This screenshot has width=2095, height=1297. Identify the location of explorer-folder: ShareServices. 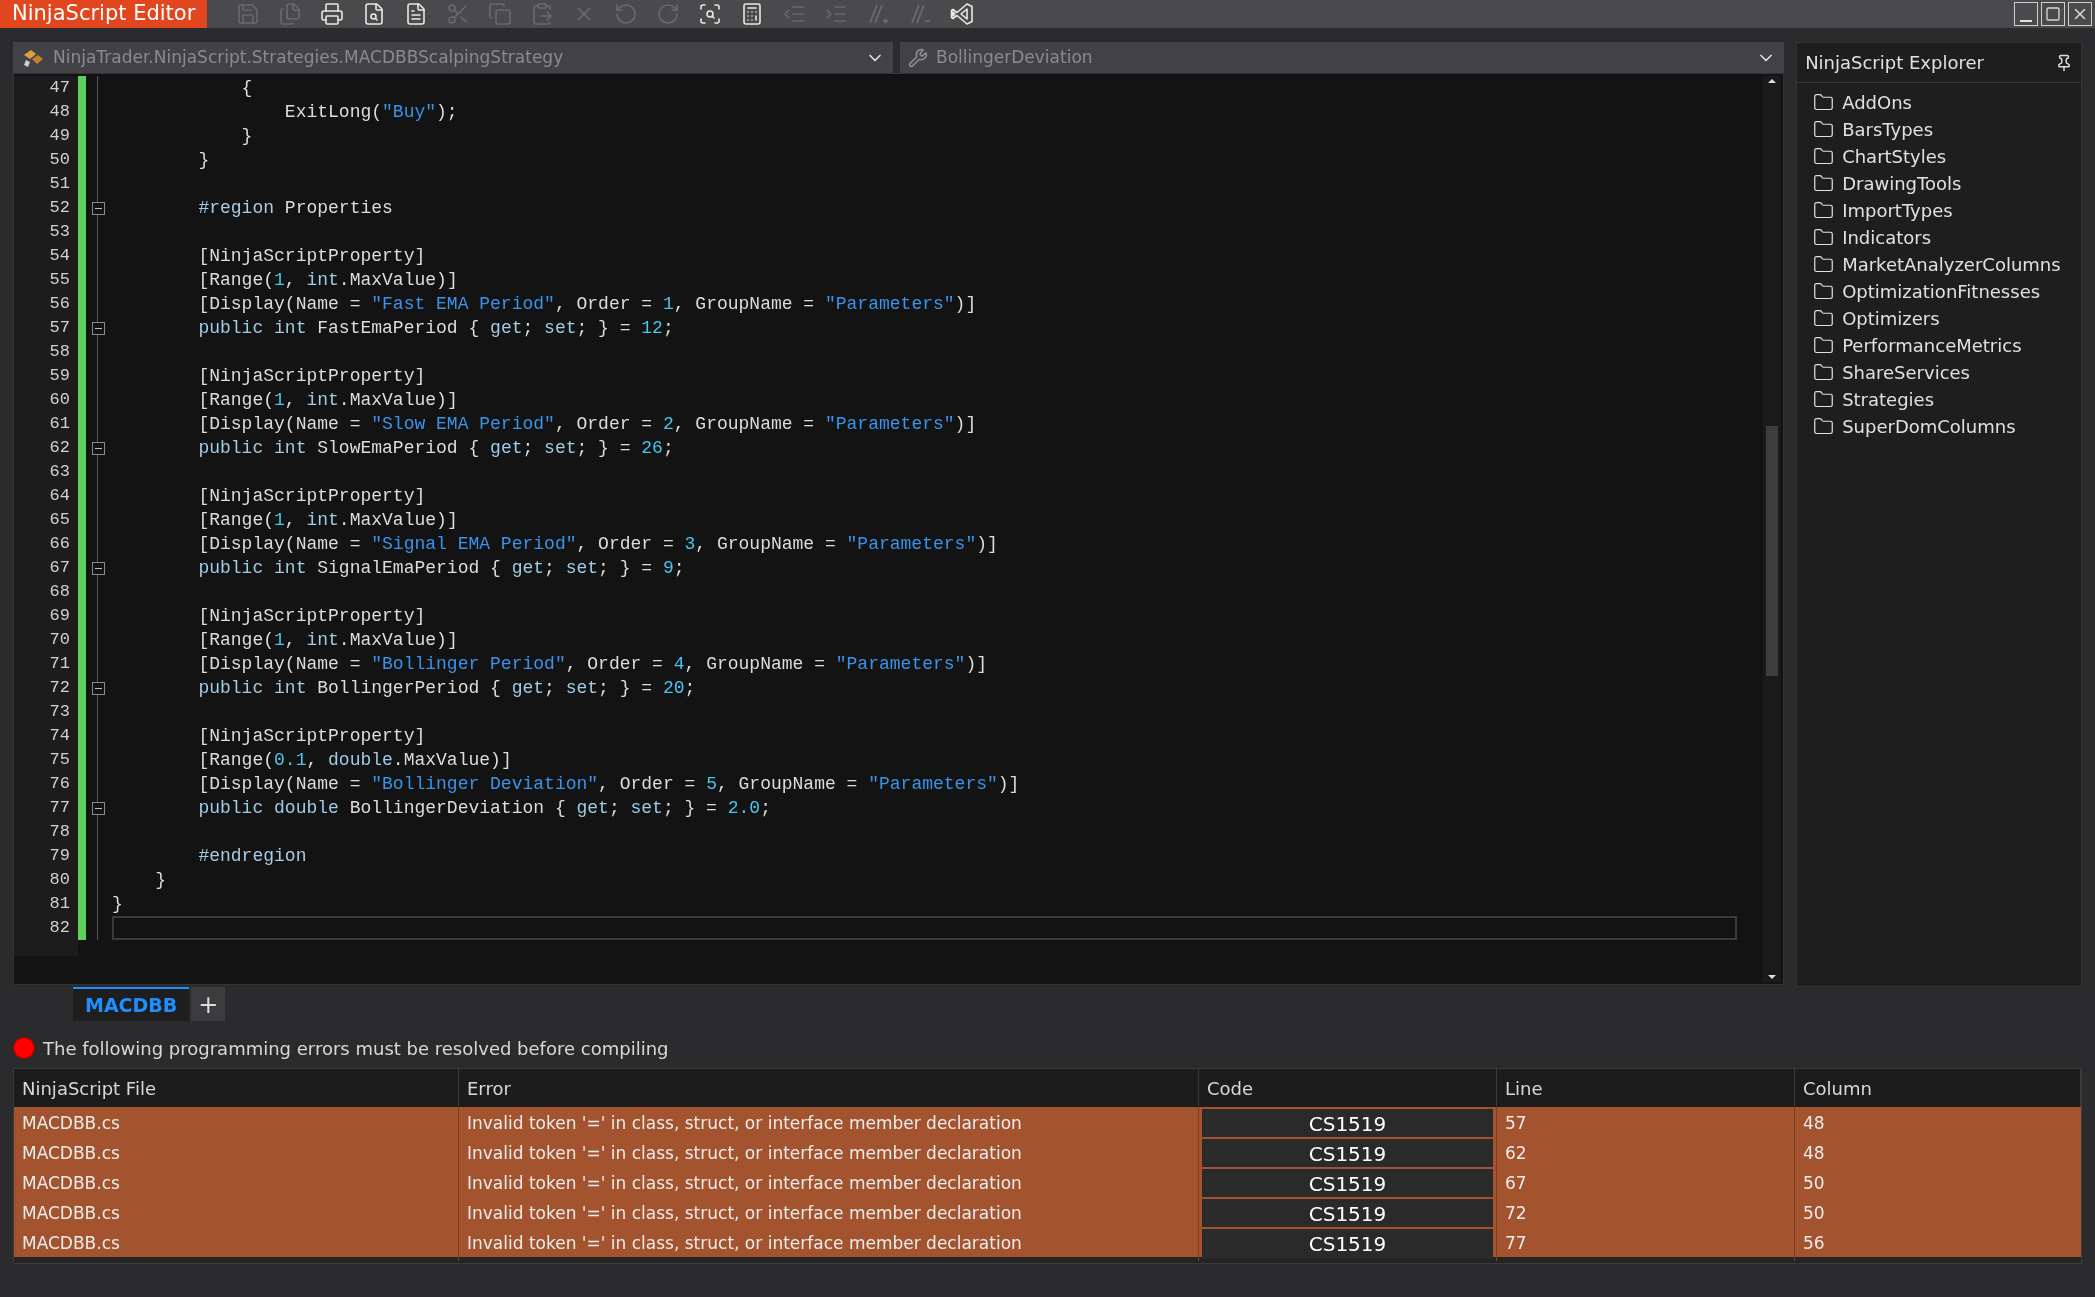
(1947, 372).